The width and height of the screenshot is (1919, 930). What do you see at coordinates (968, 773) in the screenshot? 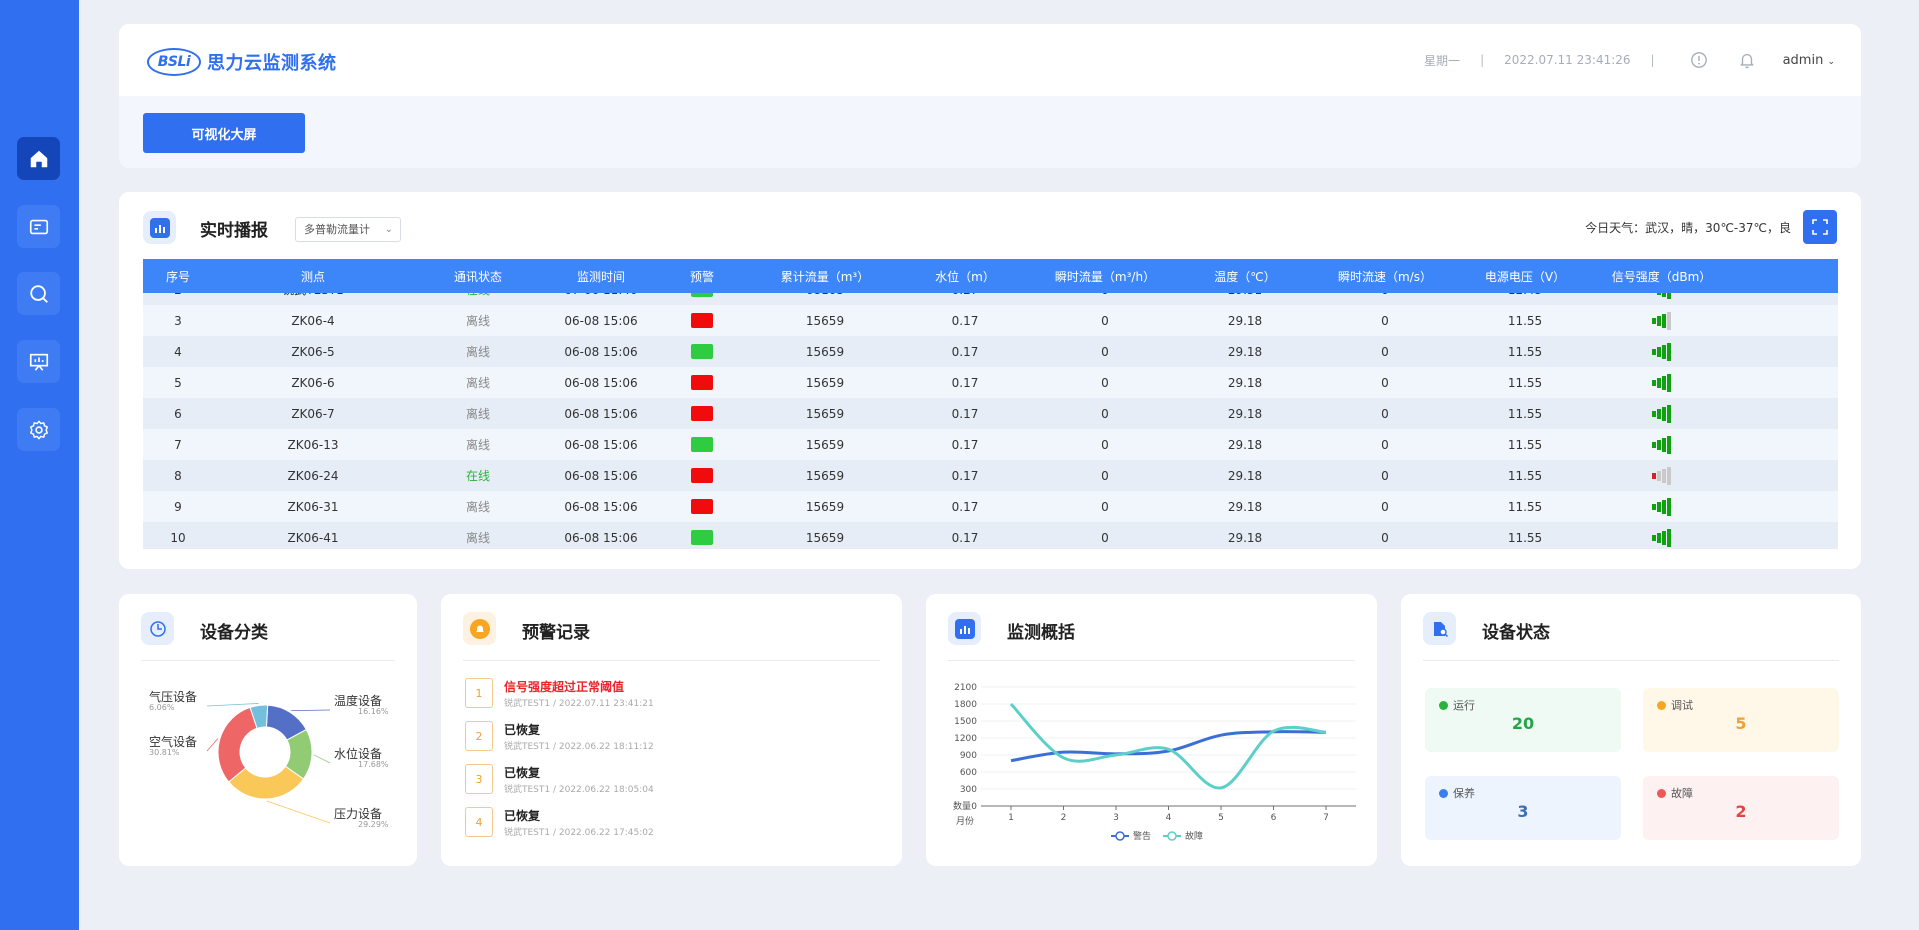
I see `y-tick-label: 600` at bounding box center [968, 773].